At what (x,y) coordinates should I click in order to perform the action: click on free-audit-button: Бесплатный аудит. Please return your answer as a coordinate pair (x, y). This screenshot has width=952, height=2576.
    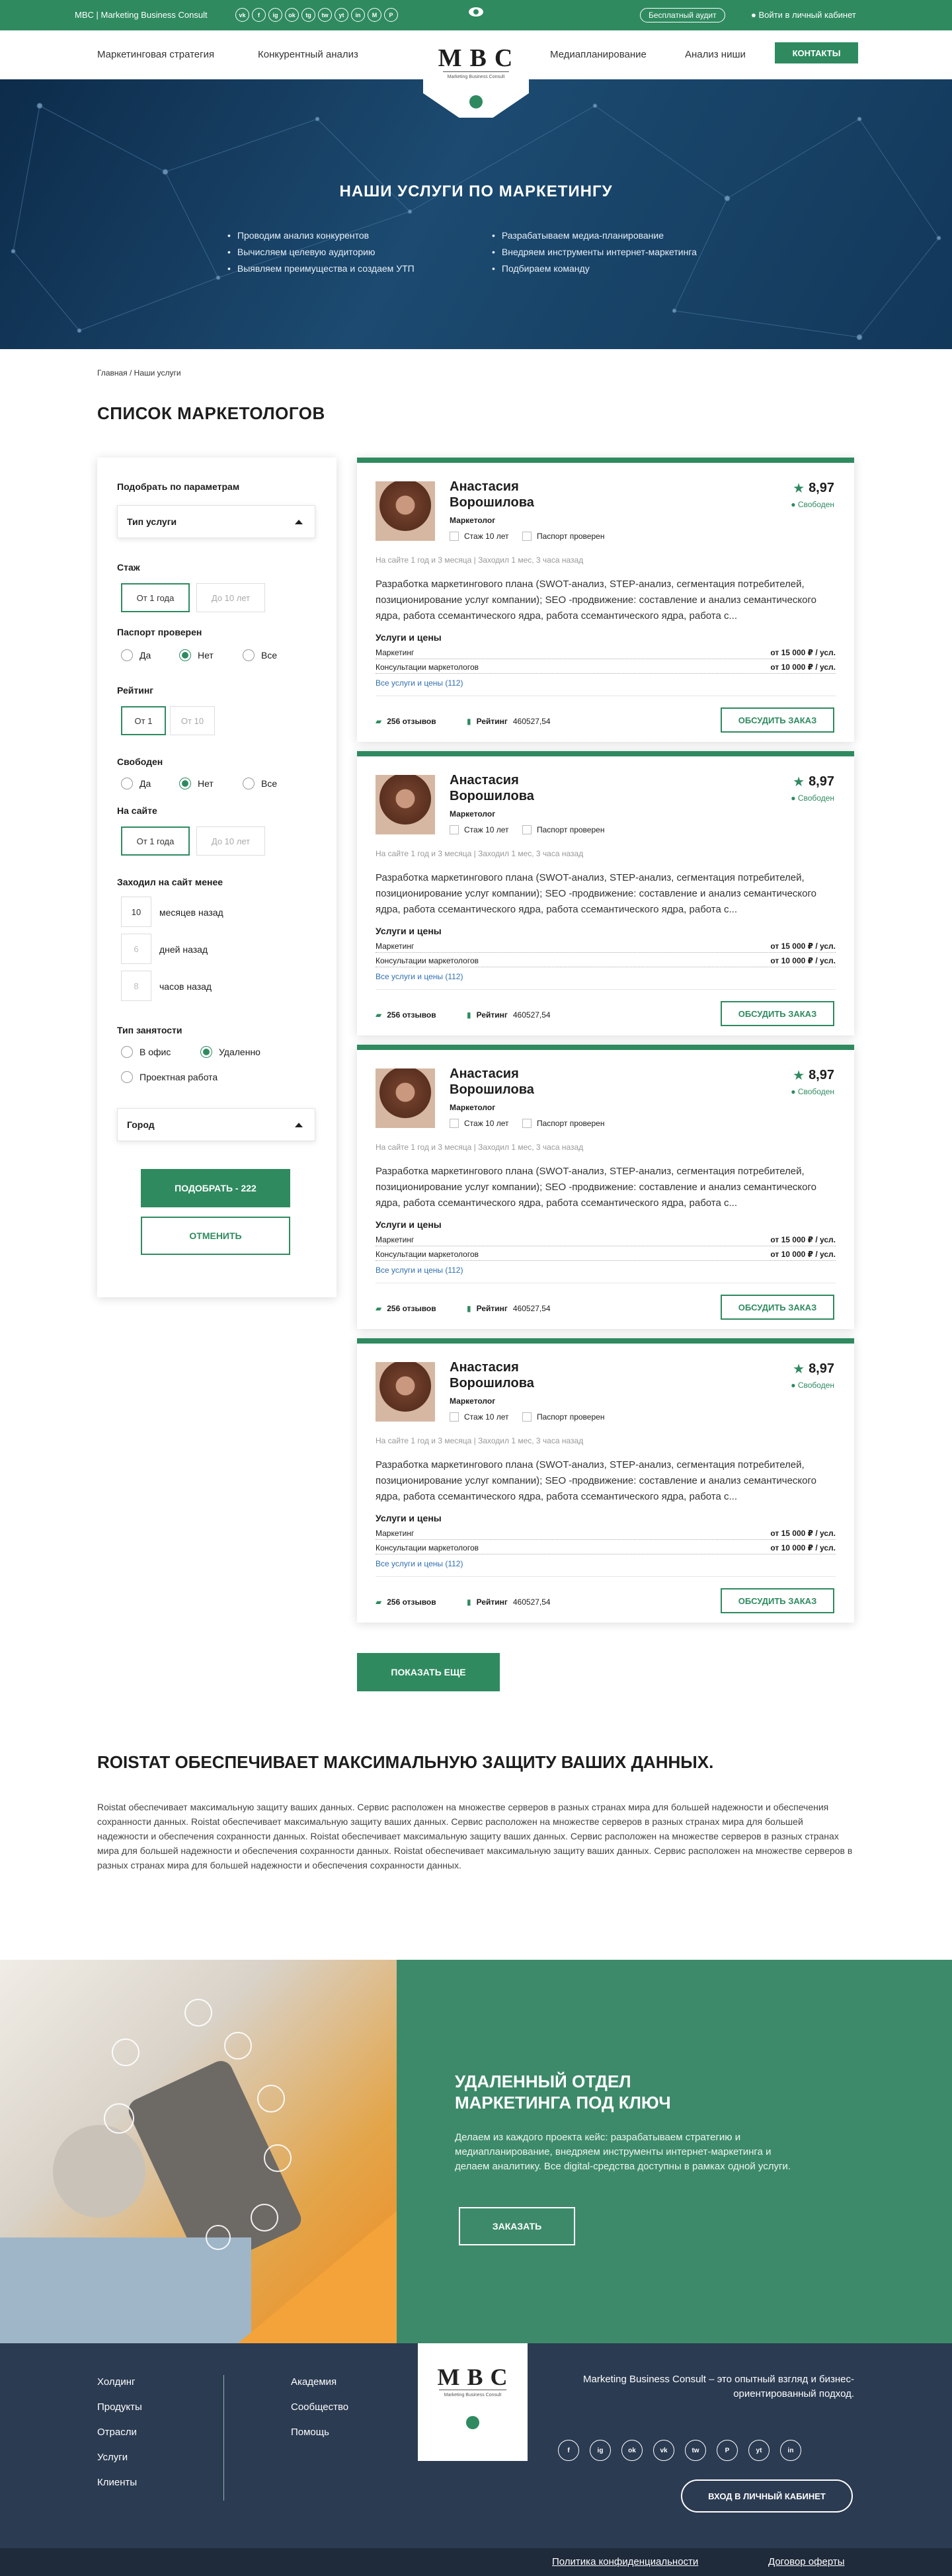
    Looking at the image, I should click on (682, 15).